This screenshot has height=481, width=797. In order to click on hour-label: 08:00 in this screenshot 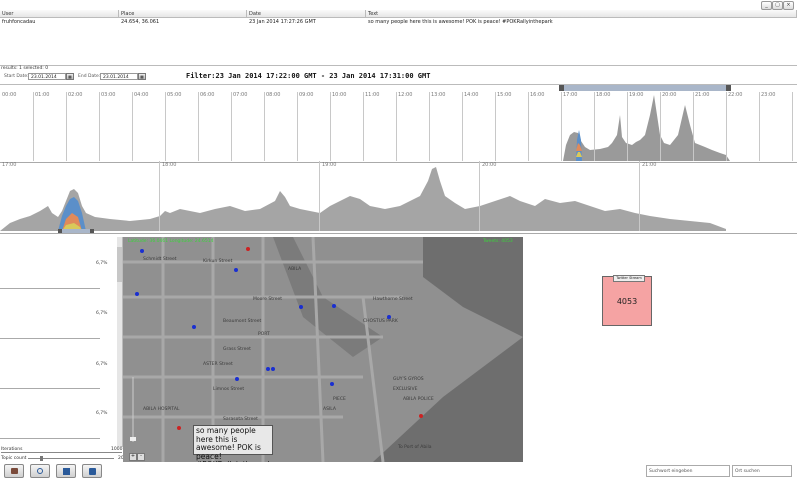, I will do `click(273, 95)`.